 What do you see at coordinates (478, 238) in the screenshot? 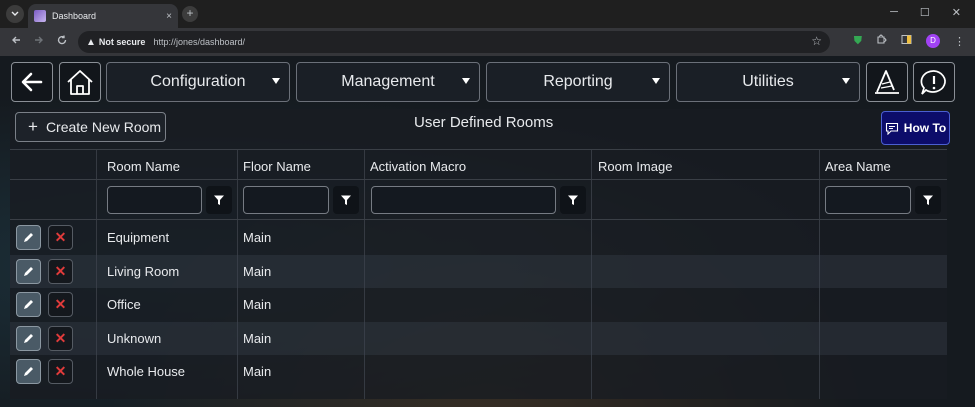
I see `table-row: ✕ Equipment Main` at bounding box center [478, 238].